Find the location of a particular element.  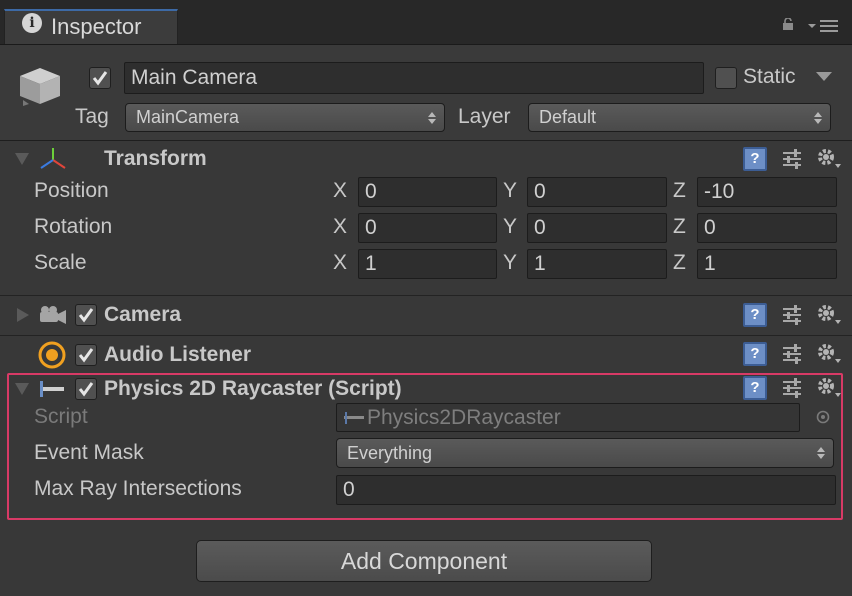

layer-value: Default is located at coordinates (568, 117).